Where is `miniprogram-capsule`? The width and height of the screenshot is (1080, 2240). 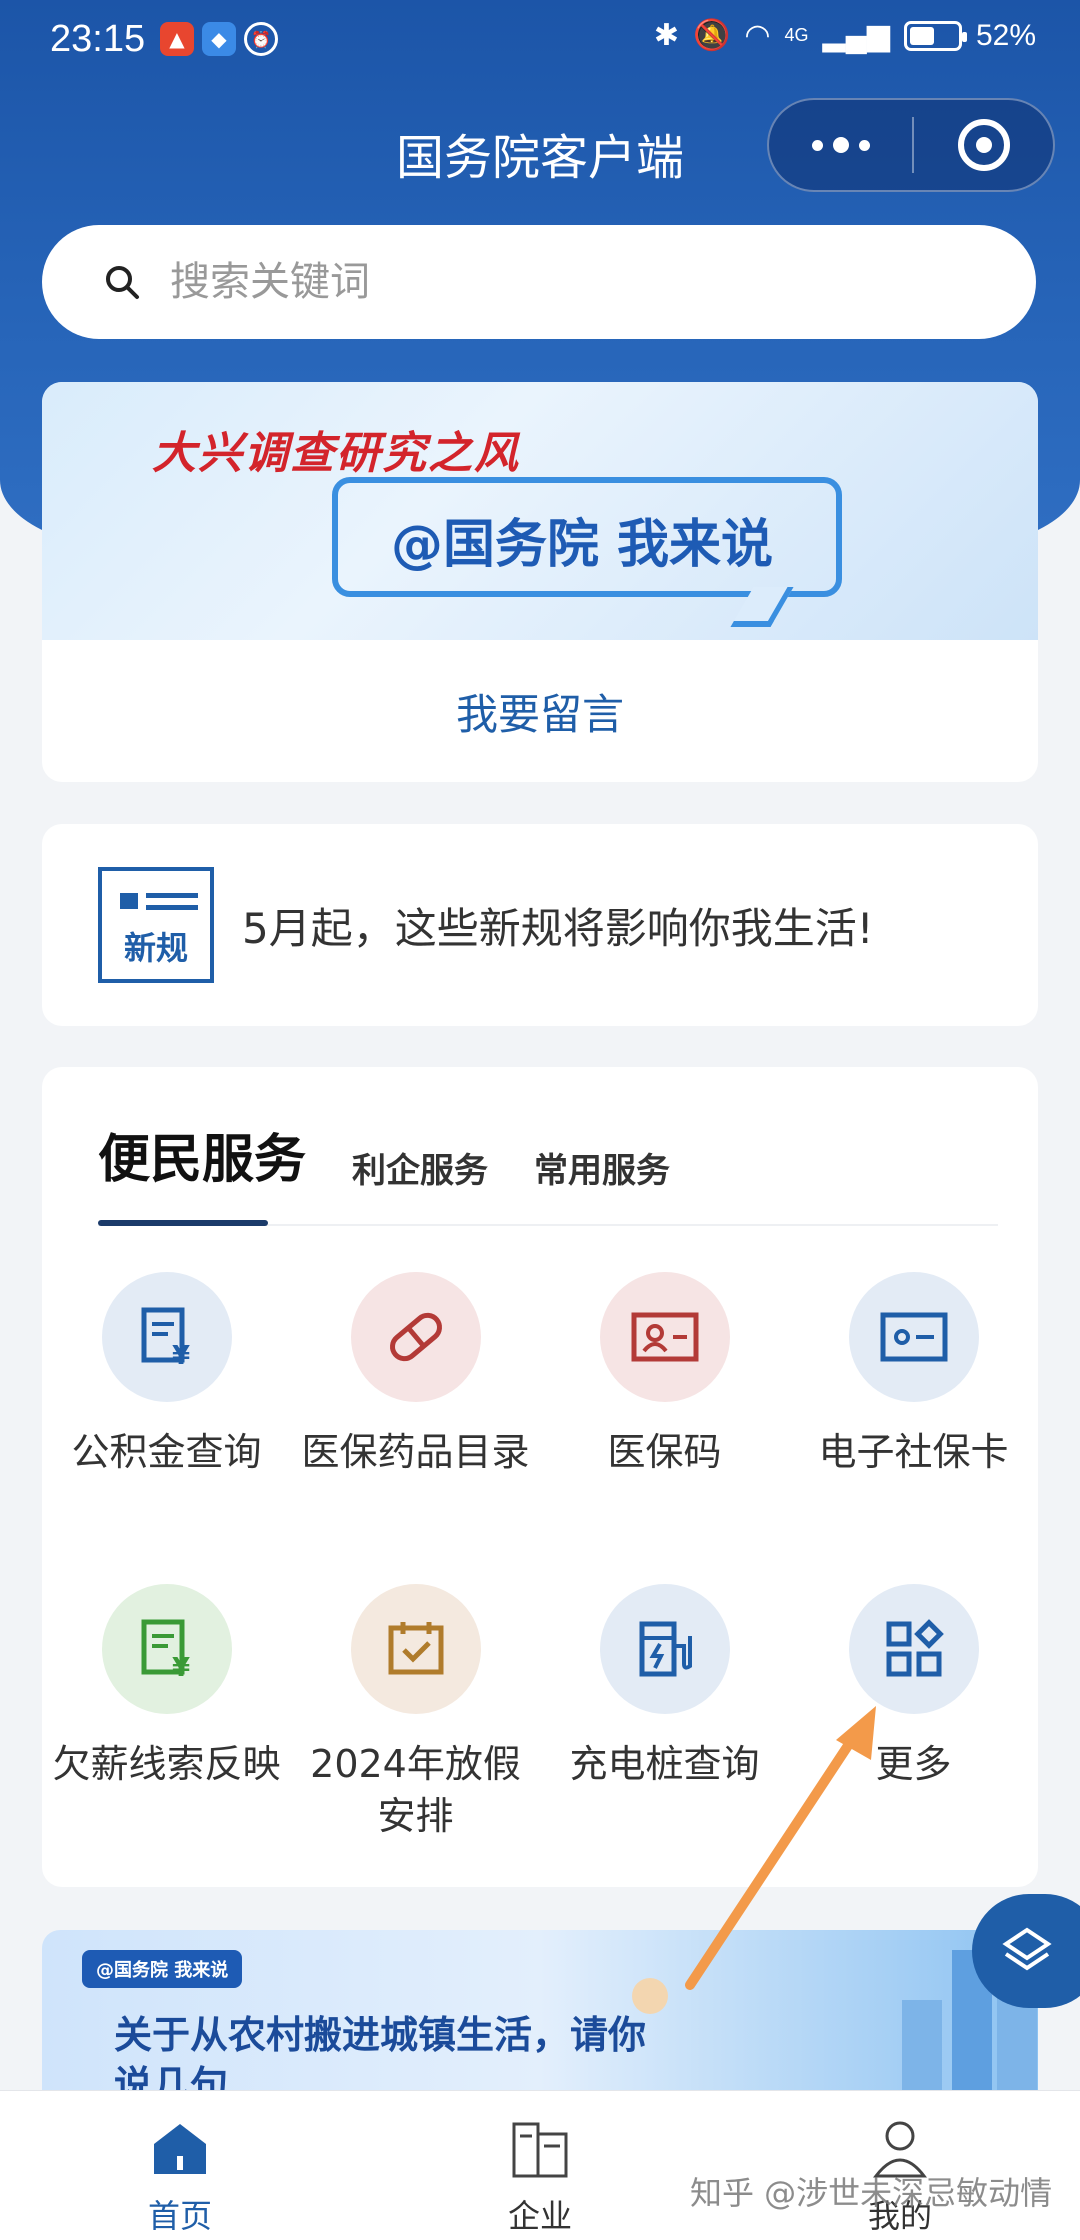 miniprogram-capsule is located at coordinates (911, 145).